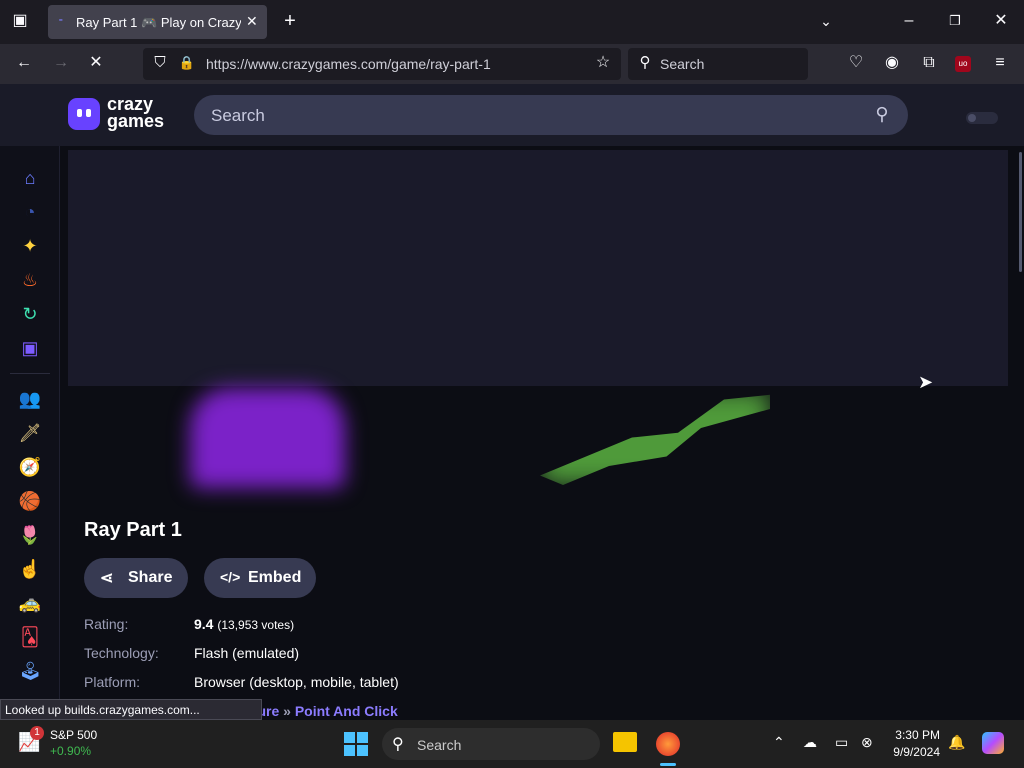 Image resolution: width=1024 pixels, height=768 pixels. What do you see at coordinates (603, 64) in the screenshot?
I see `bookmark-star-icon: ☆` at bounding box center [603, 64].